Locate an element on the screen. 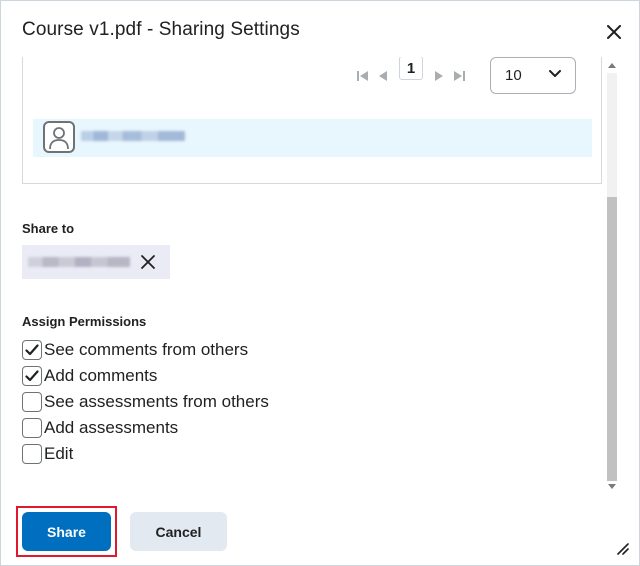  next-page-icon is located at coordinates (439, 76).